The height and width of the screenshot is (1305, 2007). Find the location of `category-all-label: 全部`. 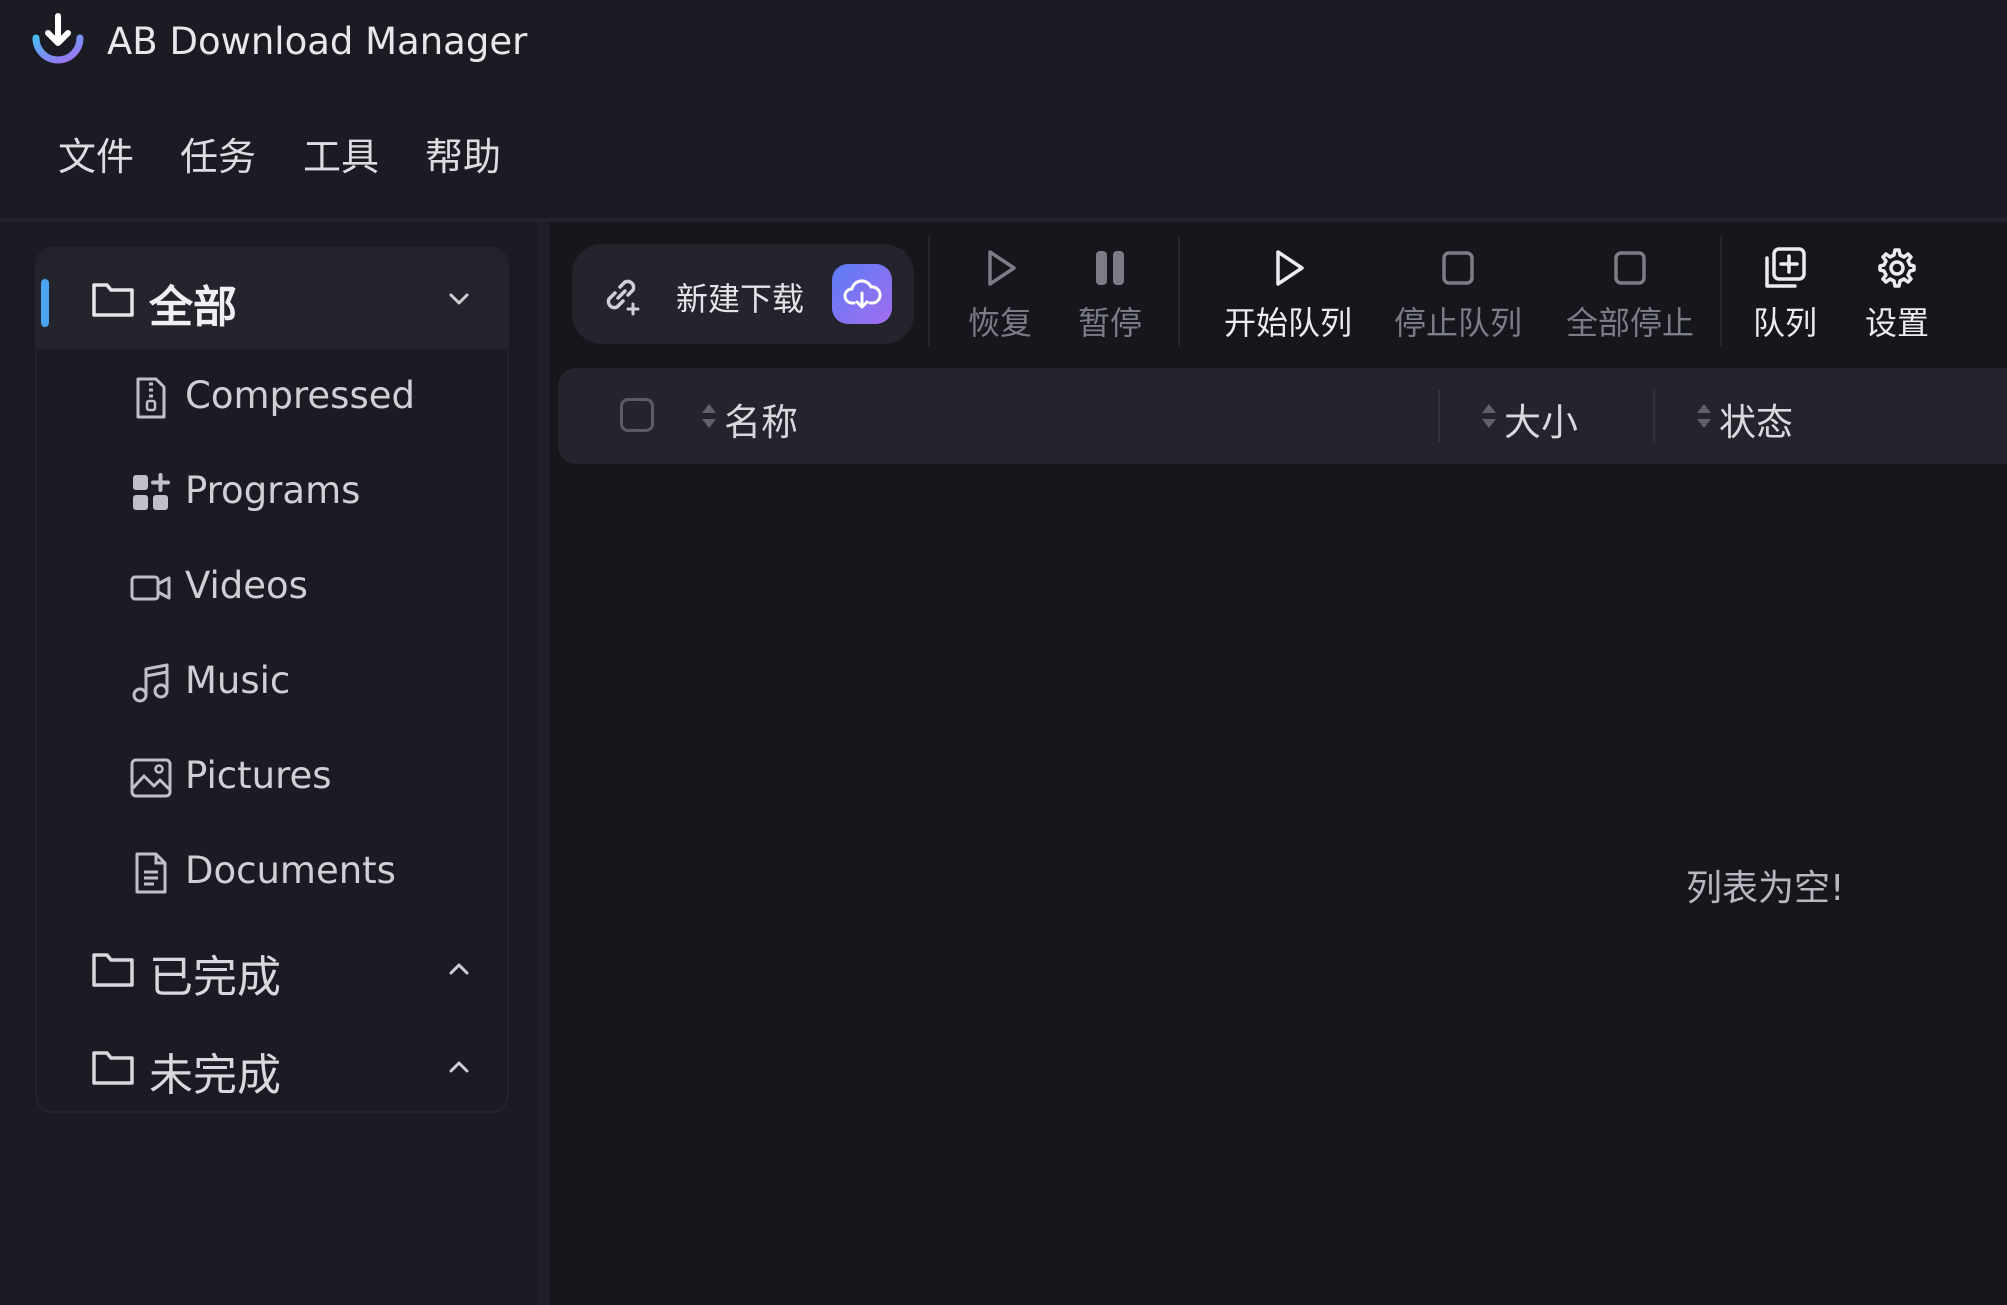

category-all-label: 全部 is located at coordinates (193, 307).